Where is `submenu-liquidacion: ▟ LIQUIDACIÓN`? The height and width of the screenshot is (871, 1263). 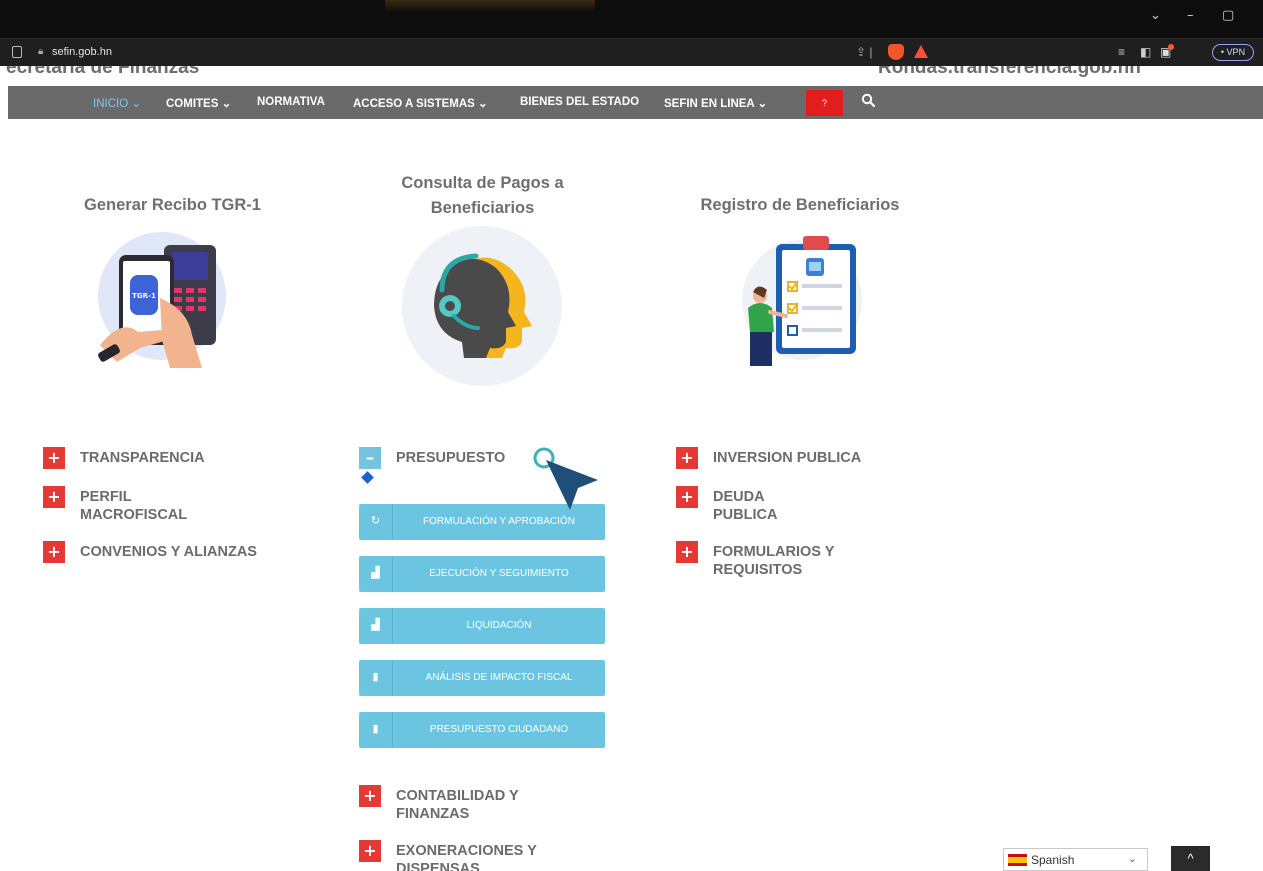 submenu-liquidacion: ▟ LIQUIDACIÓN is located at coordinates (482, 626).